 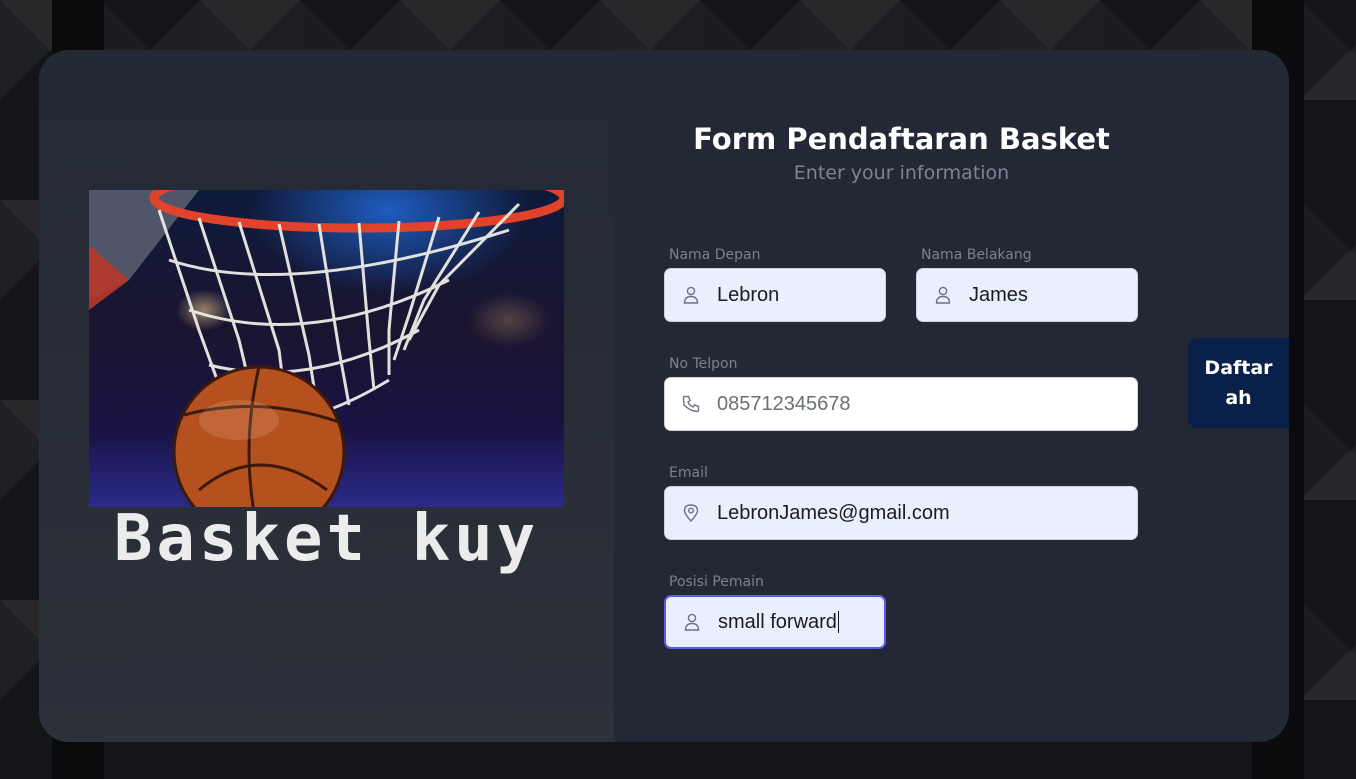 I want to click on phone-icon, so click(x=691, y=404).